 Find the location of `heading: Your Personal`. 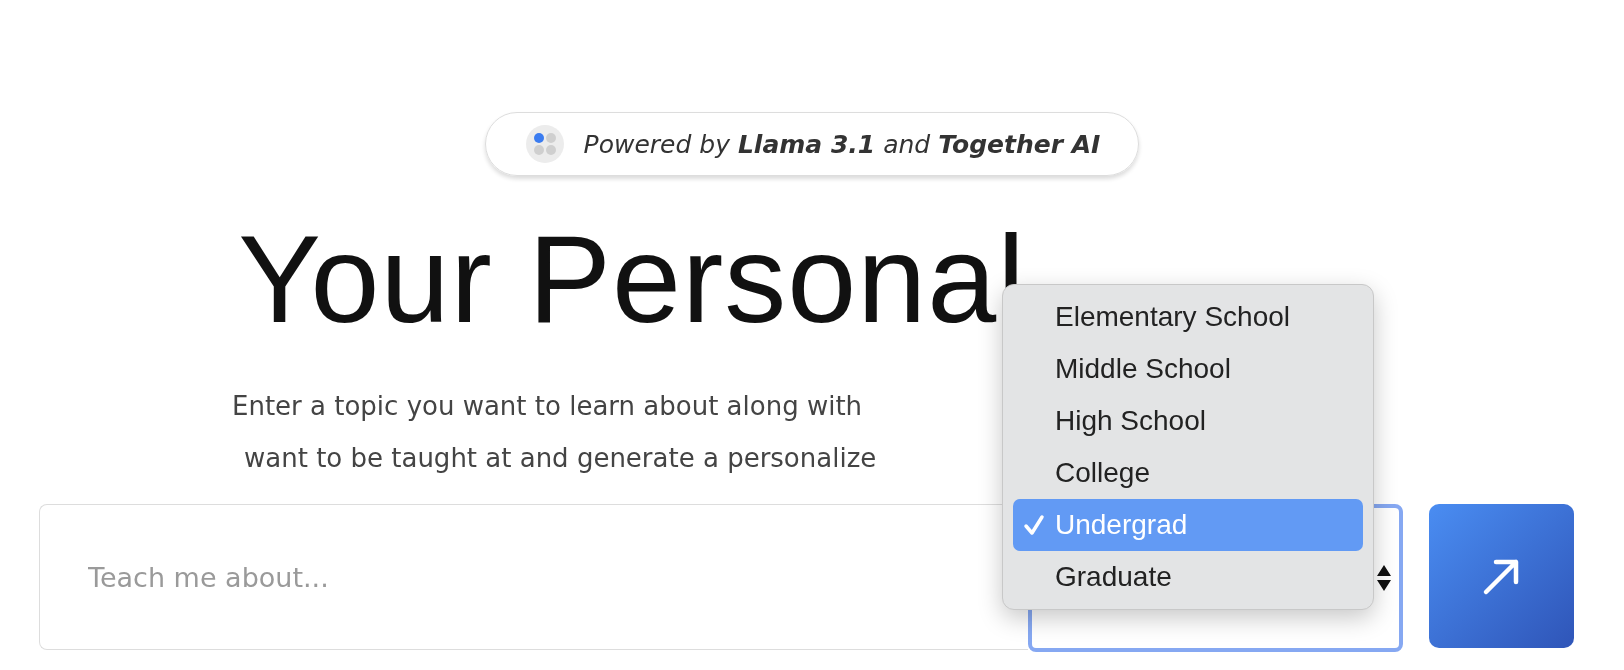

heading: Your Personal is located at coordinates (632, 279).